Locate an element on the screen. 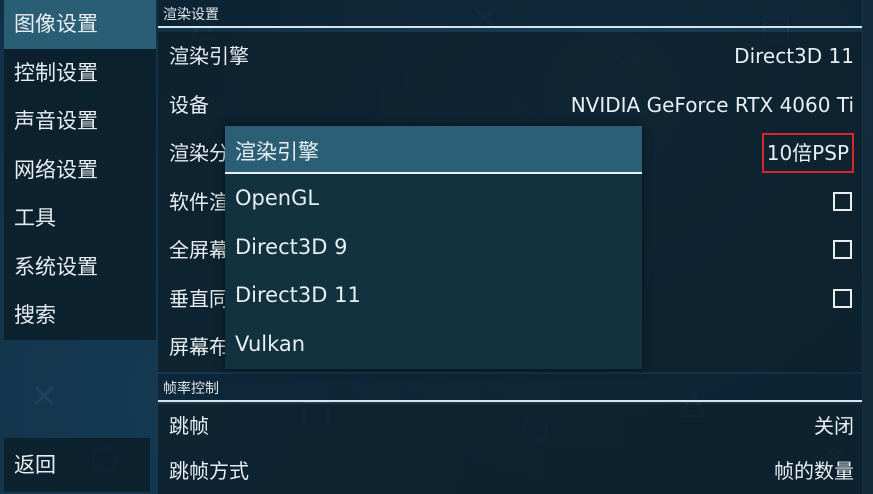 The height and width of the screenshot is (494, 873). sidebar-item-audio: 声音设置 is located at coordinates (80, 121).